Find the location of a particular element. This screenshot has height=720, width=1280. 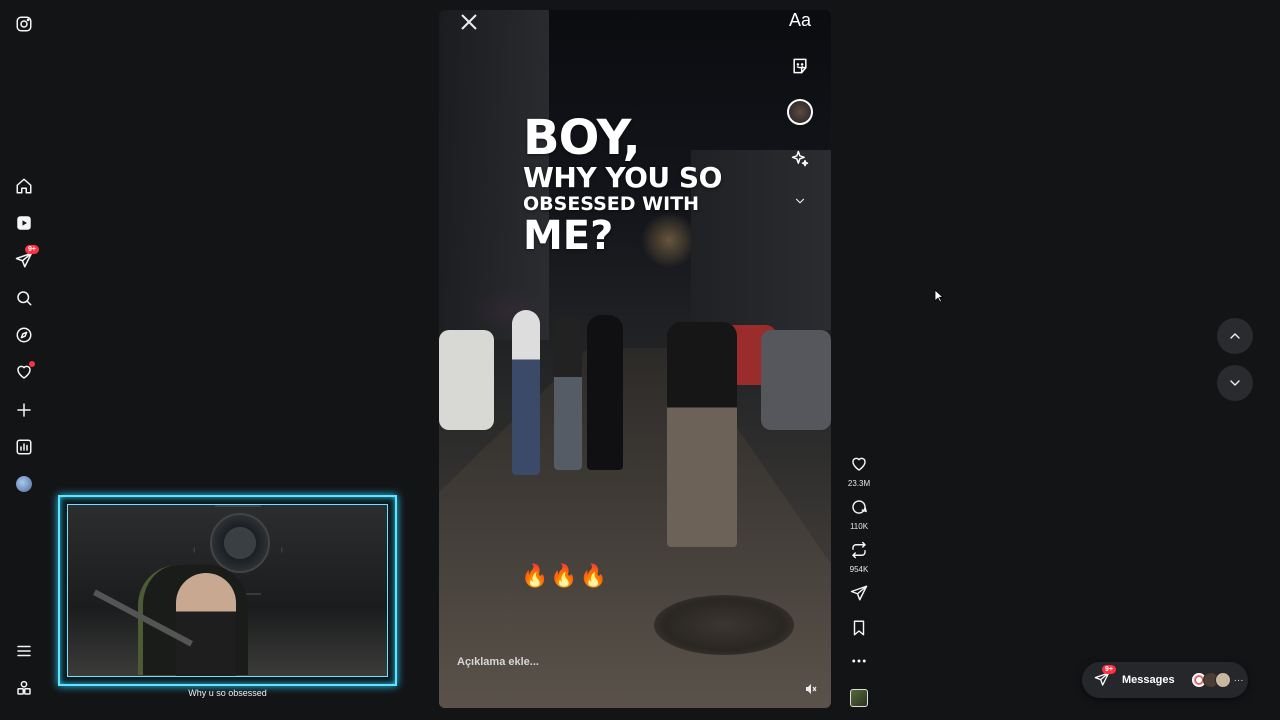

repost-count: 954K is located at coordinates (859, 569).